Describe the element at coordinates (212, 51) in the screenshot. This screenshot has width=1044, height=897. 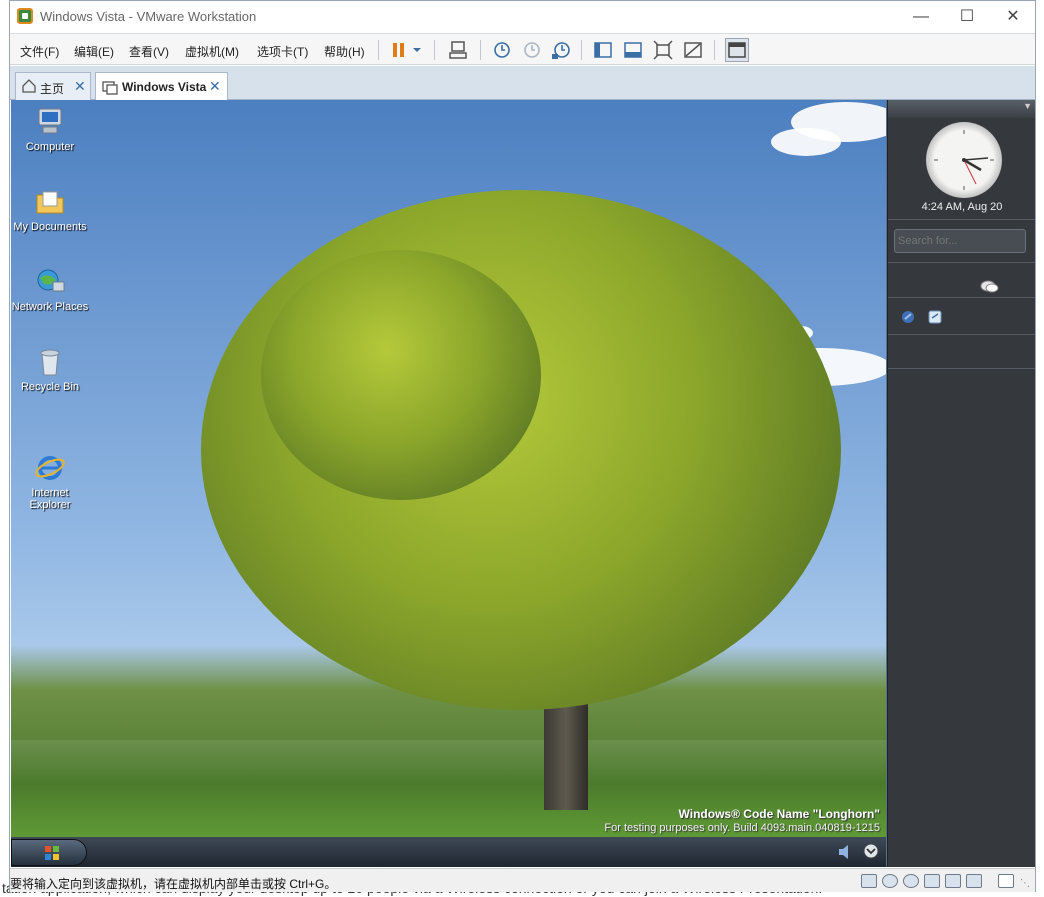
I see `menu-vm: 虚拟机(M)` at that location.